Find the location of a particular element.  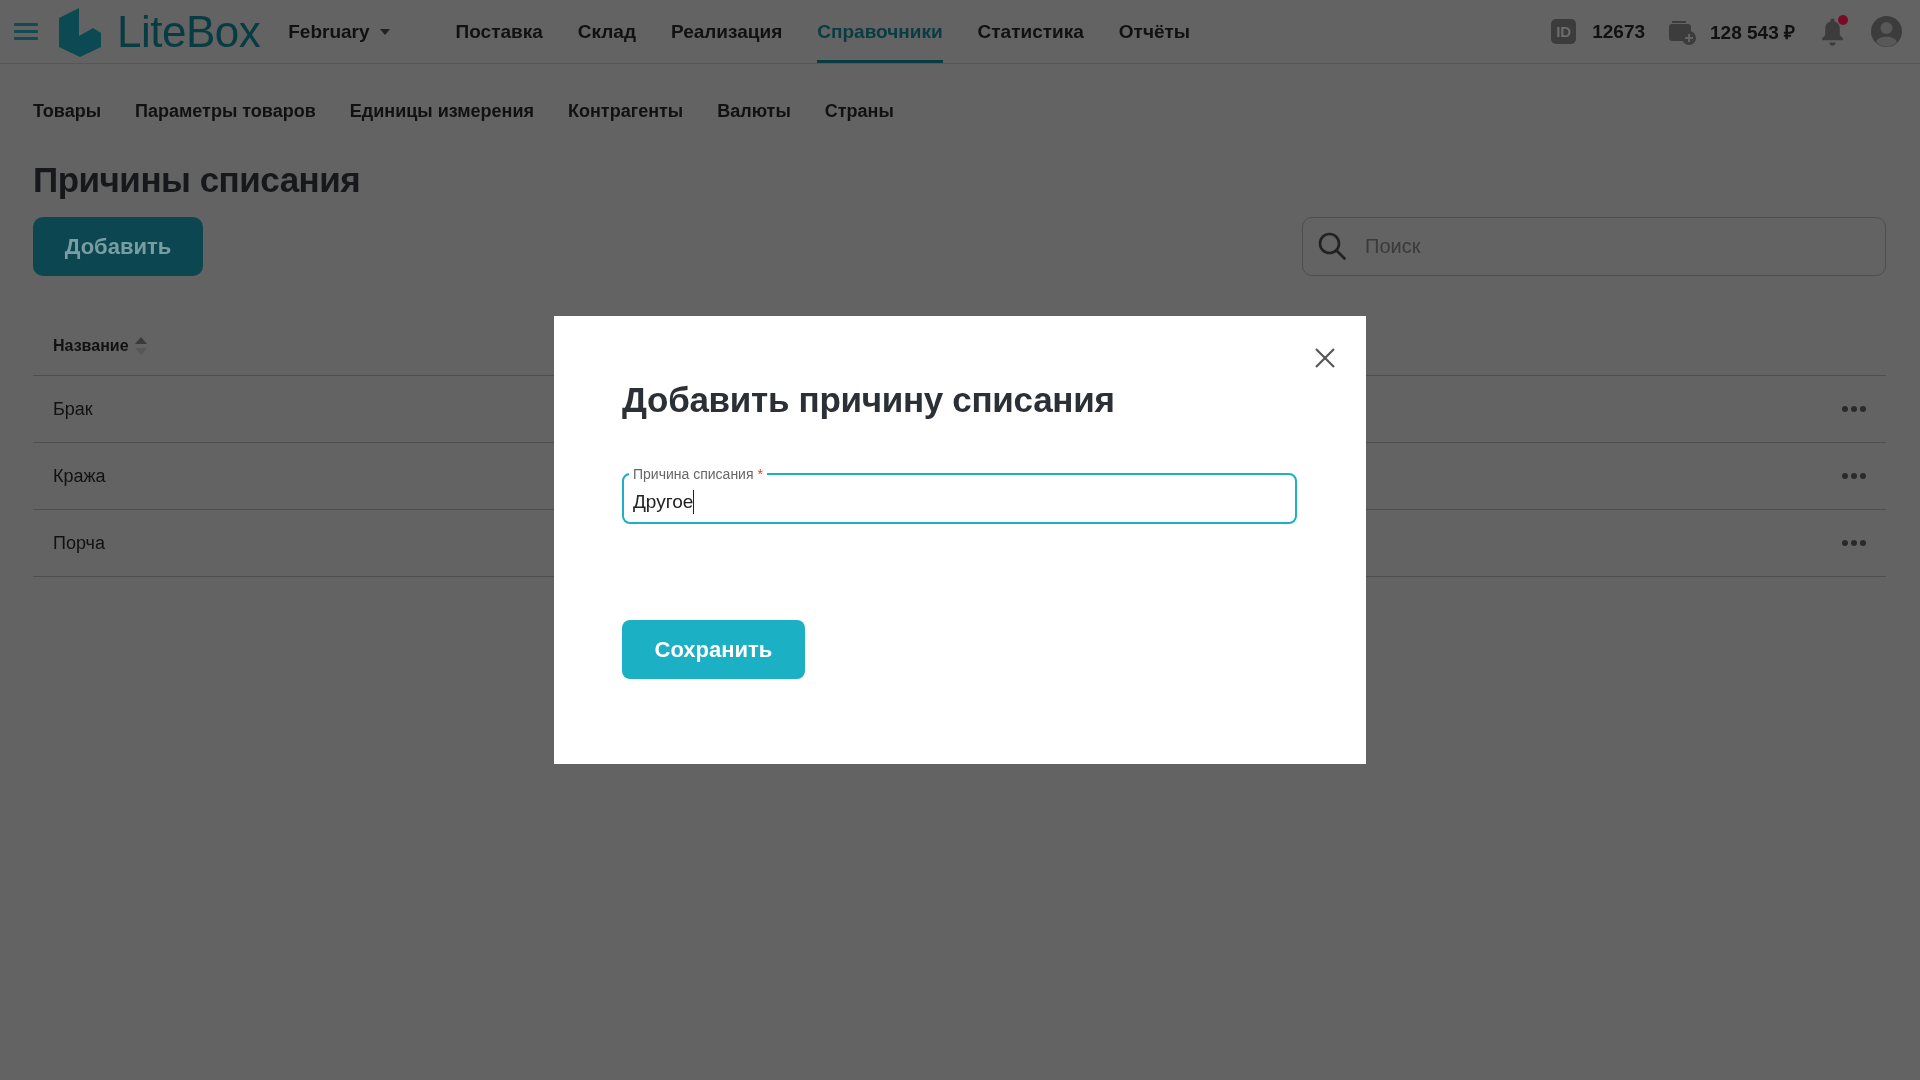

close-button is located at coordinates (1325, 358).